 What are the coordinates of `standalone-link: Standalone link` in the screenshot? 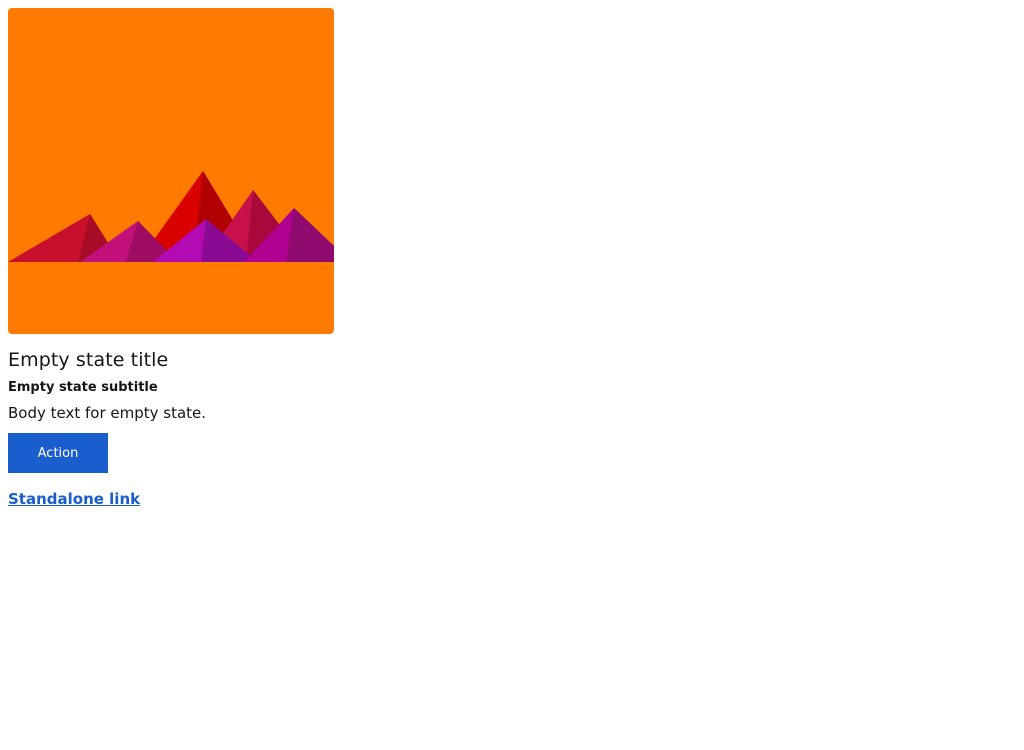 It's located at (74, 499).